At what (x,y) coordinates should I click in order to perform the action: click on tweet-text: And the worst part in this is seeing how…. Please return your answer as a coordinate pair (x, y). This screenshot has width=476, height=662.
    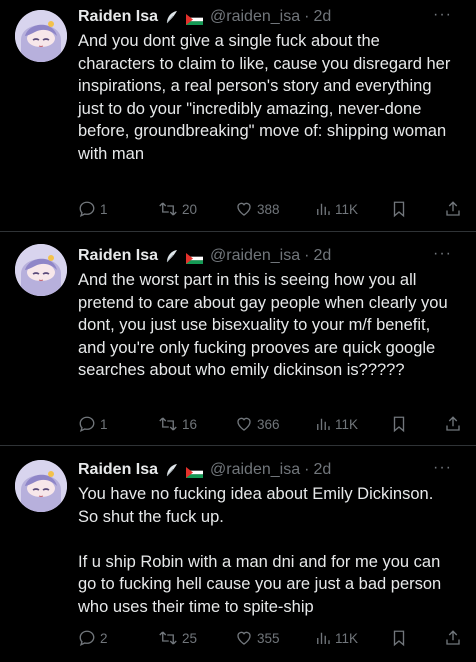
    Looking at the image, I should click on (265, 325).